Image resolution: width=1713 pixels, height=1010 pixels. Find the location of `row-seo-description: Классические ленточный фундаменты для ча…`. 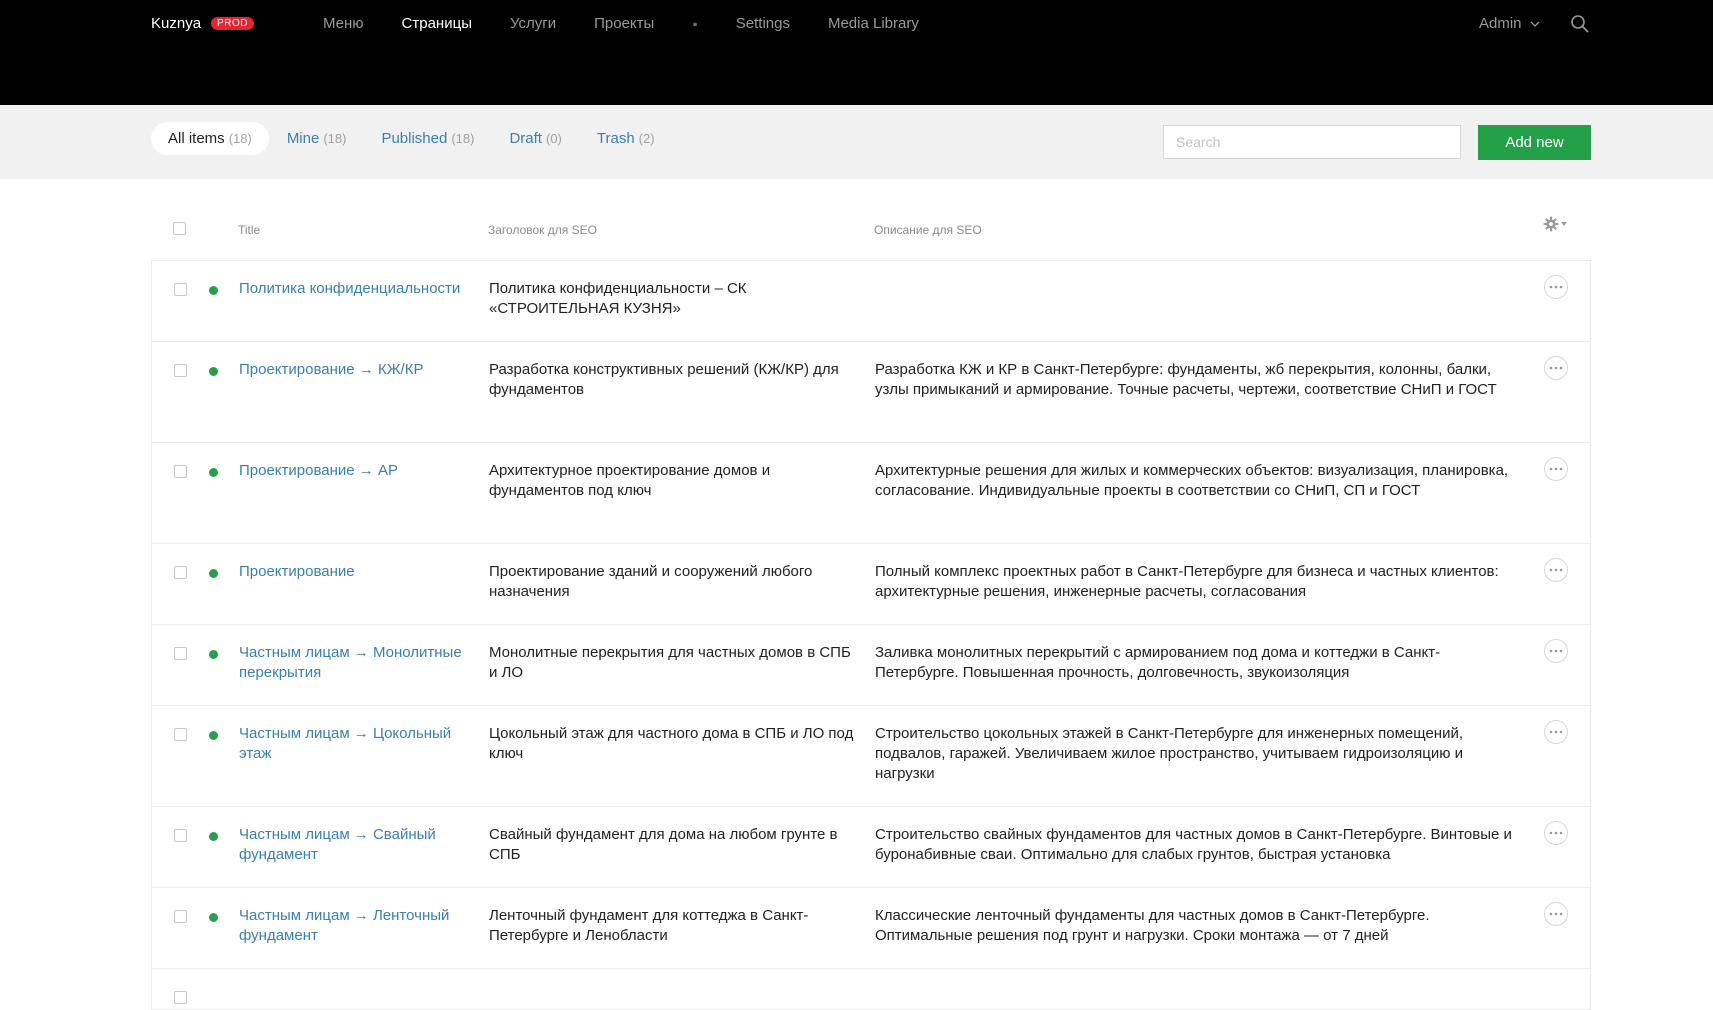

row-seo-description: Классические ленточный фундаменты для ча… is located at coordinates (1152, 925).